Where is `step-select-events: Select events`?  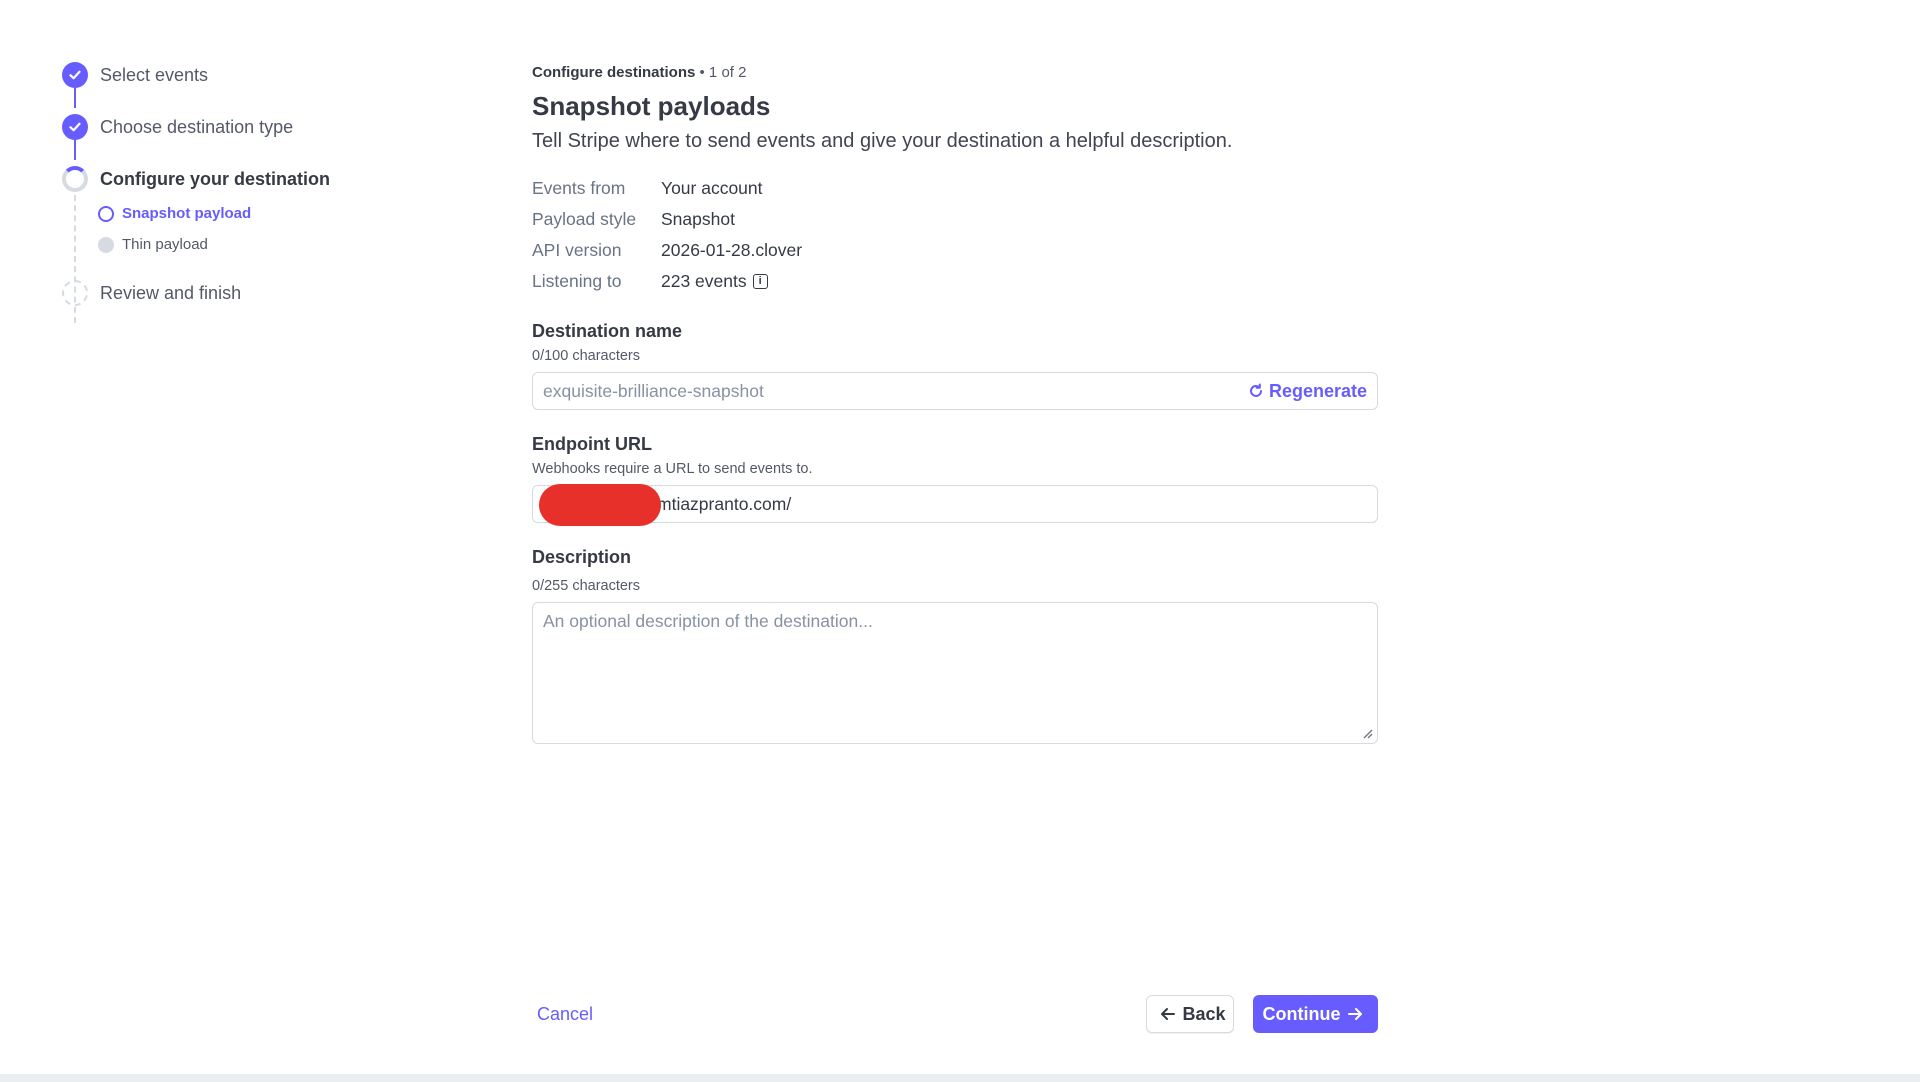 step-select-events: Select events is located at coordinates (135, 75).